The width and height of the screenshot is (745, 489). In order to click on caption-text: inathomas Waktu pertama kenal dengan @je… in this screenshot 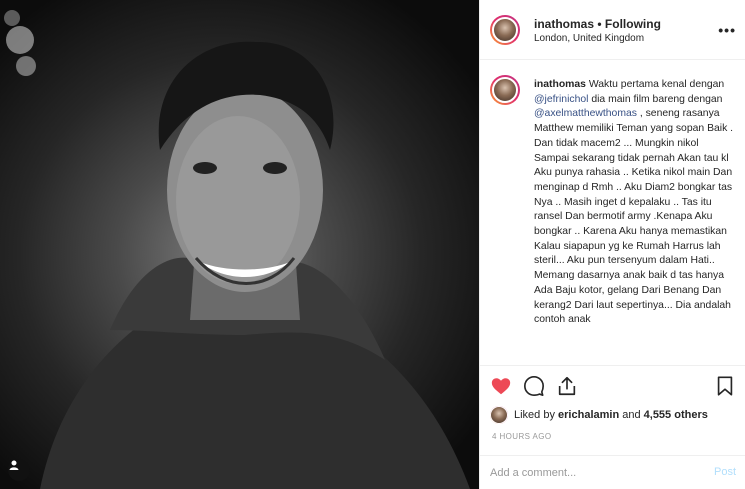, I will do `click(635, 203)`.